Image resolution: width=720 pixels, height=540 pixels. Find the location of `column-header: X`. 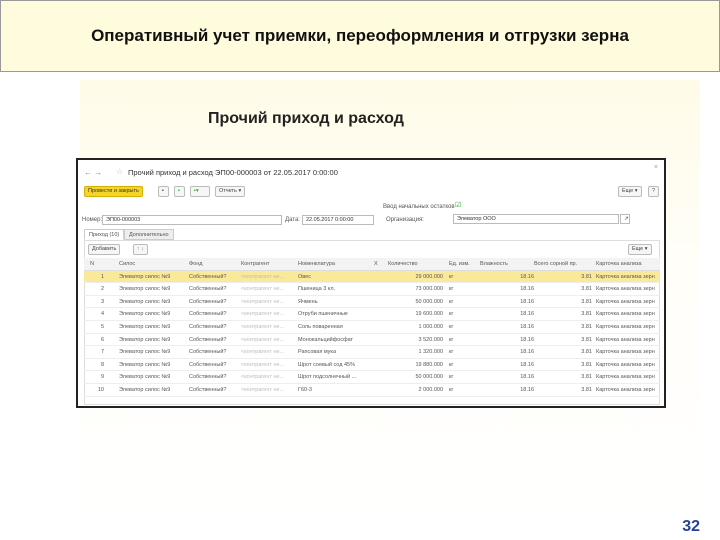

column-header: X is located at coordinates (376, 264).